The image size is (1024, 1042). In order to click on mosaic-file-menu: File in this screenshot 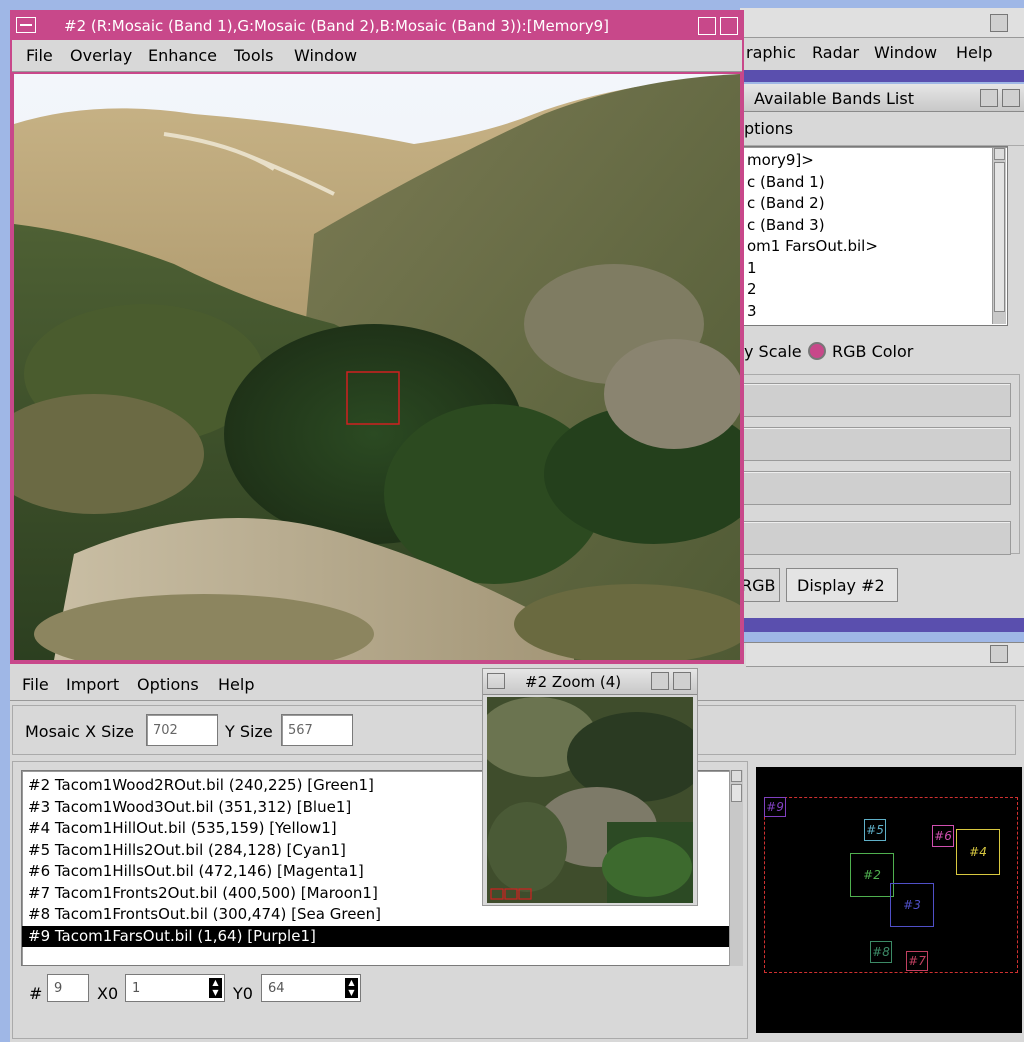, I will do `click(35, 684)`.